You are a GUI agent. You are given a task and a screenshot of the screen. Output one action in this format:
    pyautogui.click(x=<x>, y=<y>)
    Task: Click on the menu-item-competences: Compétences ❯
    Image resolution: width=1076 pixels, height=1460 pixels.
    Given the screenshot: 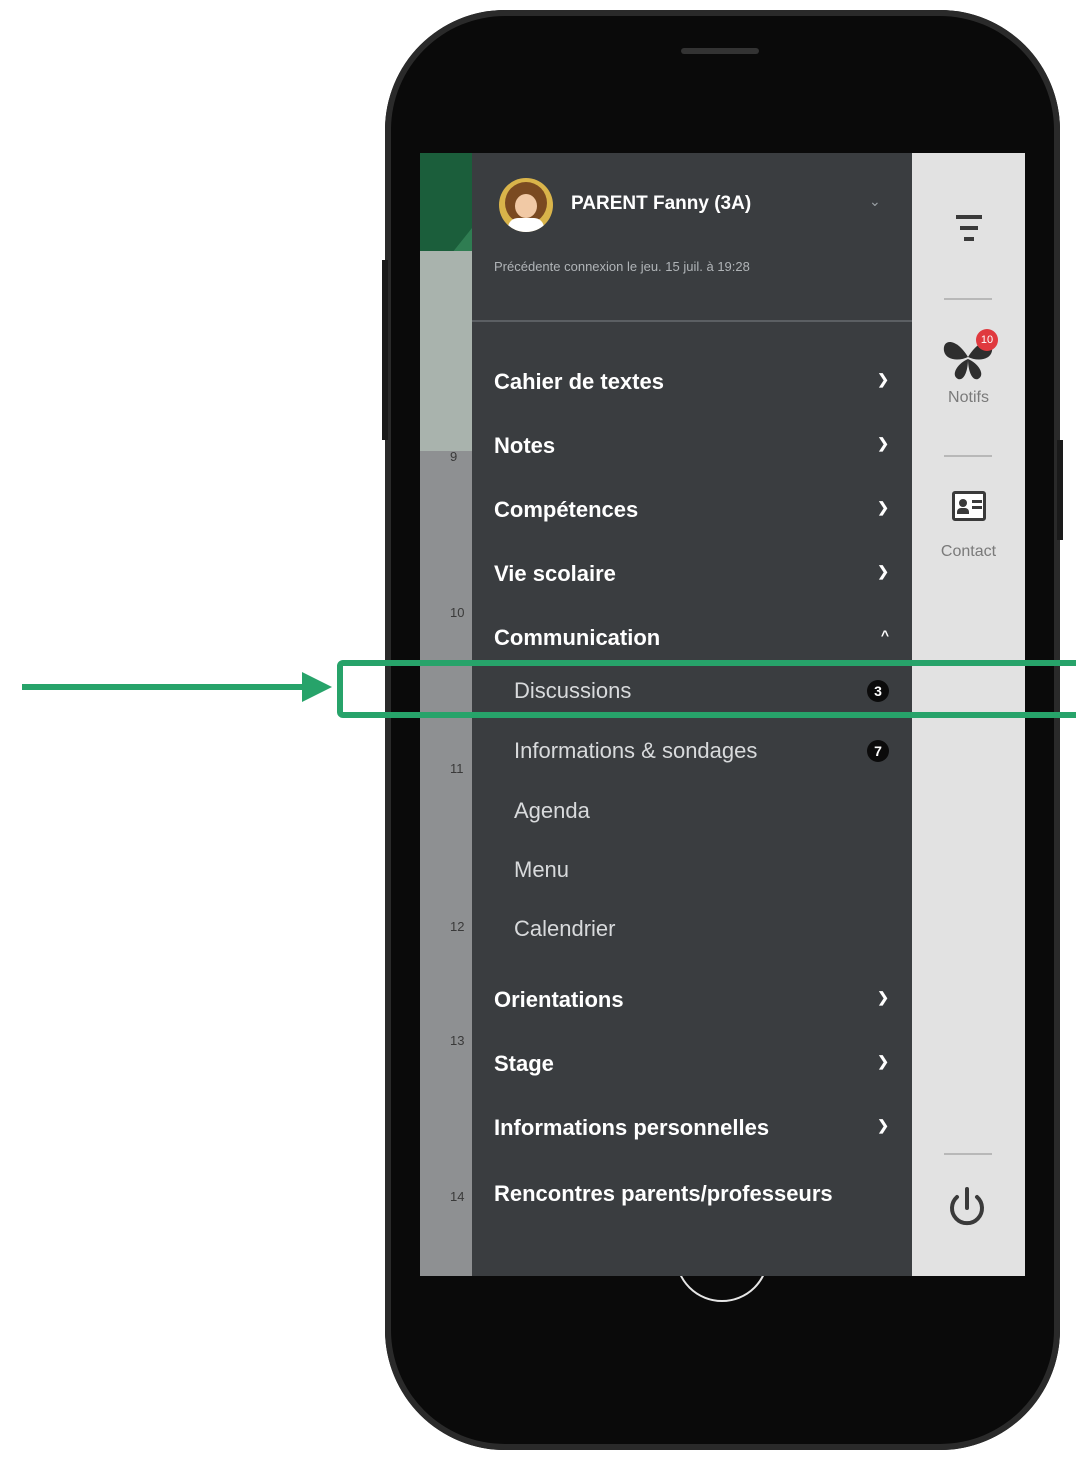 What is the action you would take?
    pyautogui.click(x=691, y=510)
    